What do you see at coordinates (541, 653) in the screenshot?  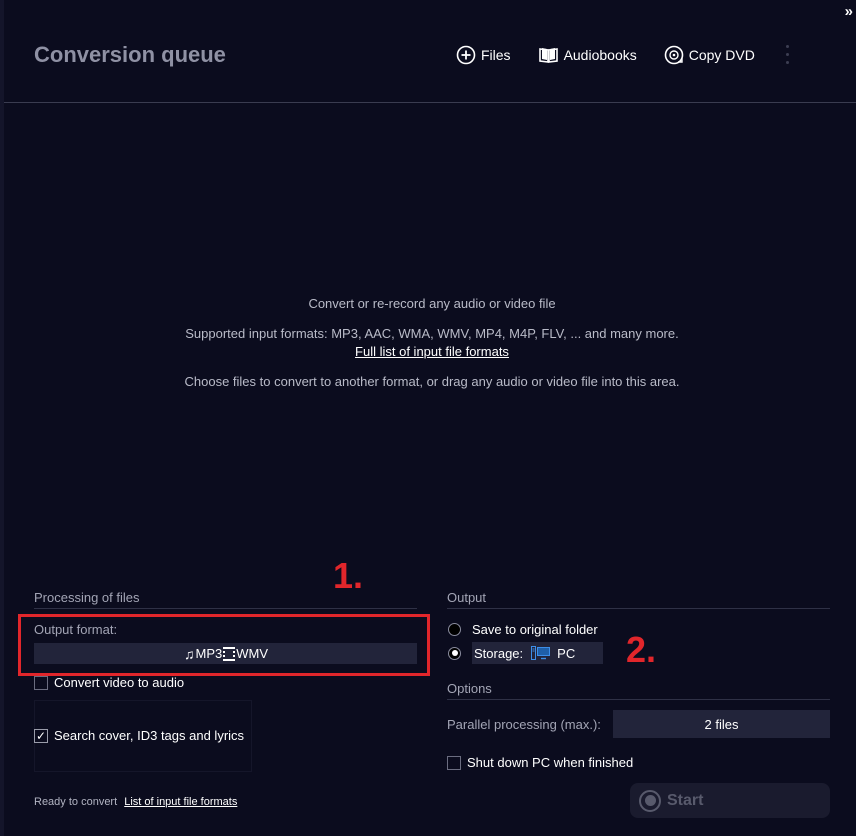 I see `computer-icon` at bounding box center [541, 653].